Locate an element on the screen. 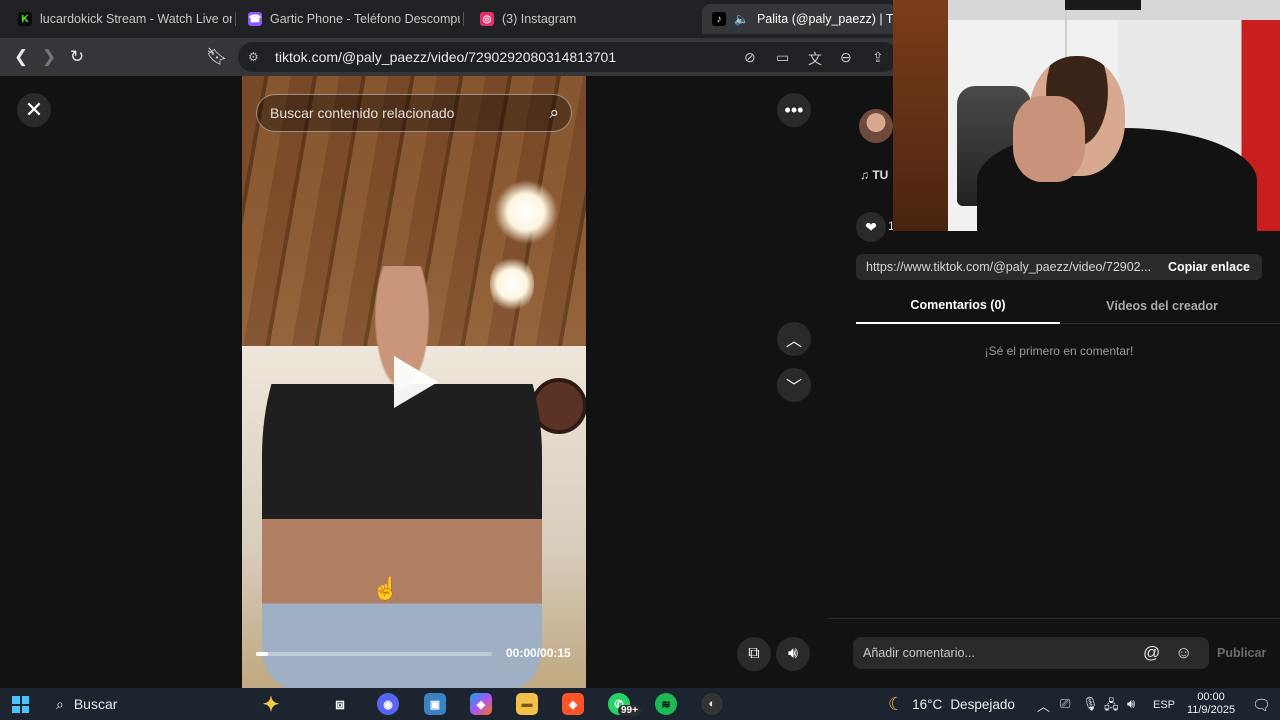  obs-icon: ◐ is located at coordinates (712, 704).